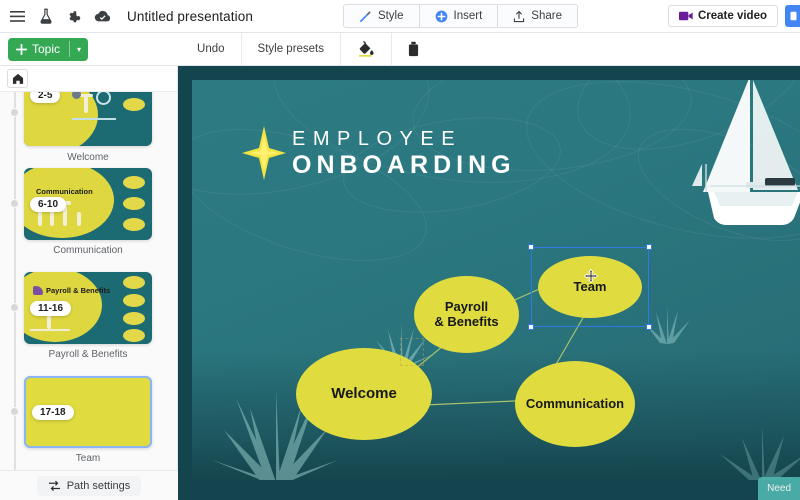 This screenshot has width=800, height=500. What do you see at coordinates (531, 327) in the screenshot?
I see `resize-handle-sw` at bounding box center [531, 327].